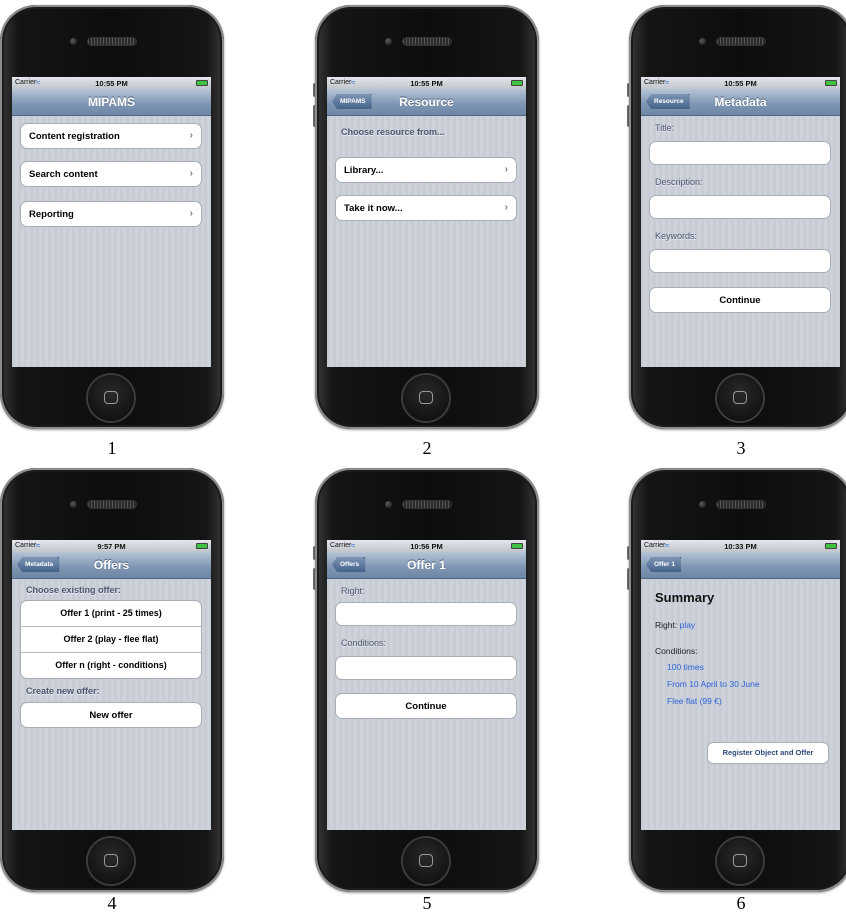 The image size is (846, 916). Describe the element at coordinates (665, 128) in the screenshot. I see `title-label: Title:` at that location.